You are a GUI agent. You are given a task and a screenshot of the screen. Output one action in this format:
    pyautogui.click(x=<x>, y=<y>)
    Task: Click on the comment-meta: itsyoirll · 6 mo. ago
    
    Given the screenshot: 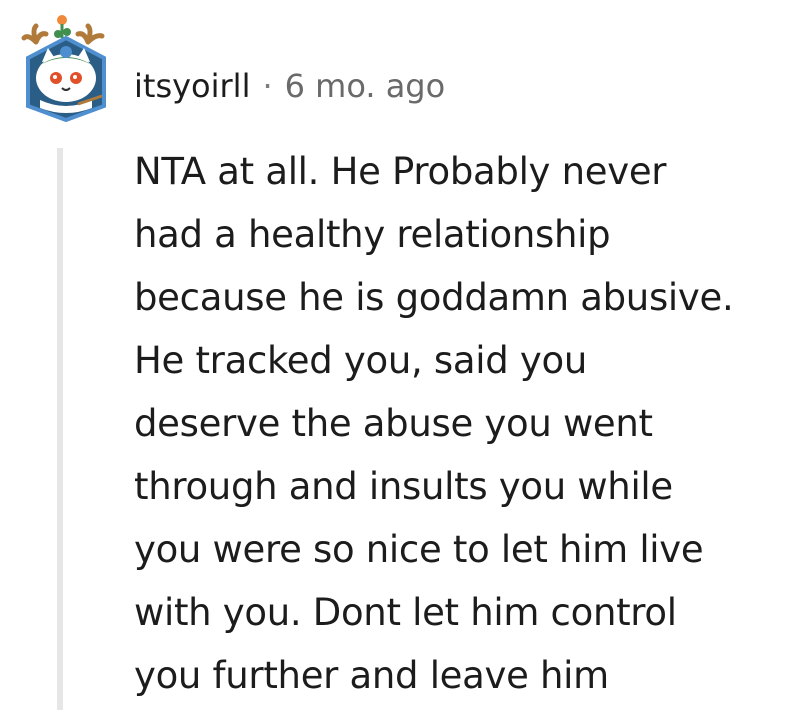 What is the action you would take?
    pyautogui.click(x=289, y=86)
    